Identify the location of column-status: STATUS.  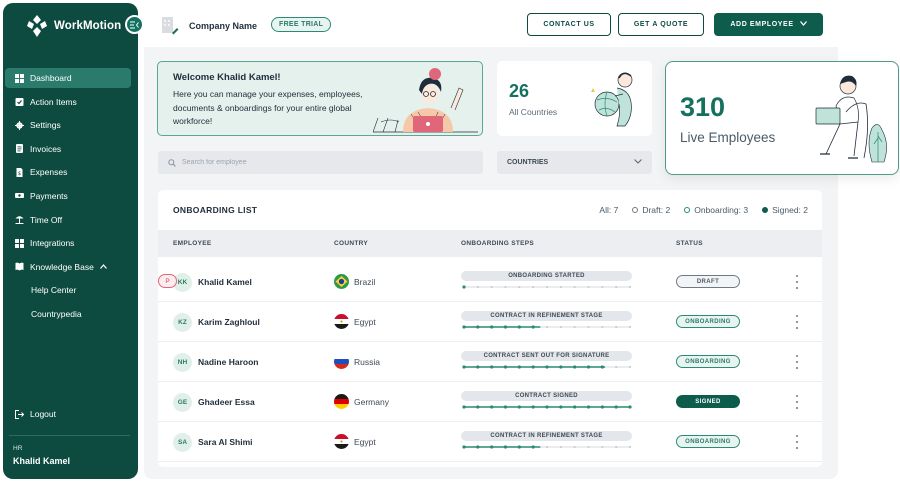
(689, 243).